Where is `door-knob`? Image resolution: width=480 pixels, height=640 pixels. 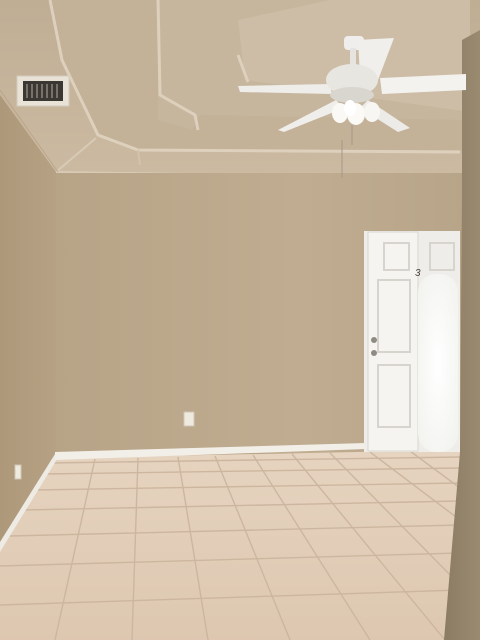
door-knob is located at coordinates (374, 340).